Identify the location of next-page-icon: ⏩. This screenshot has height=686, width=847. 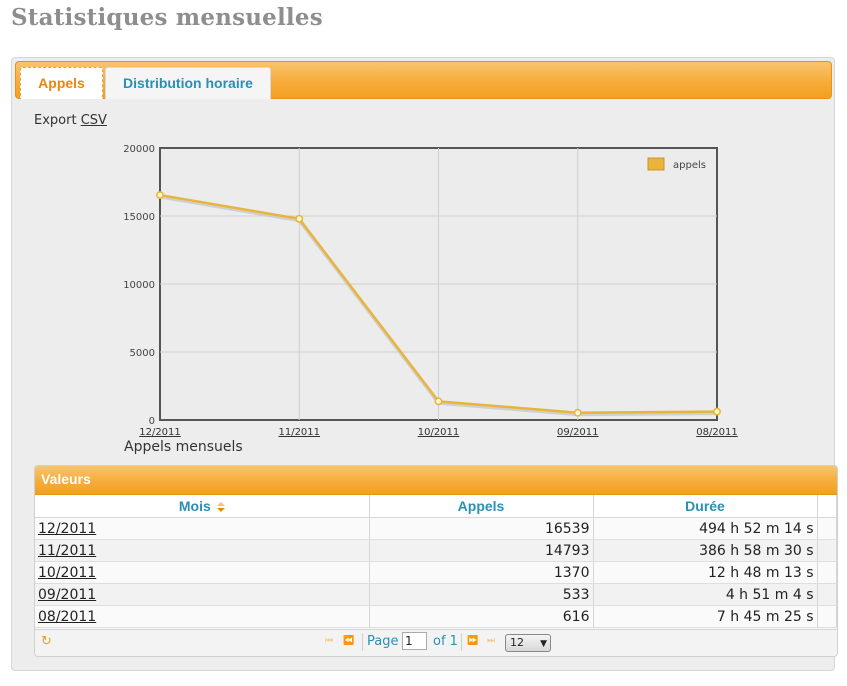
(472, 641).